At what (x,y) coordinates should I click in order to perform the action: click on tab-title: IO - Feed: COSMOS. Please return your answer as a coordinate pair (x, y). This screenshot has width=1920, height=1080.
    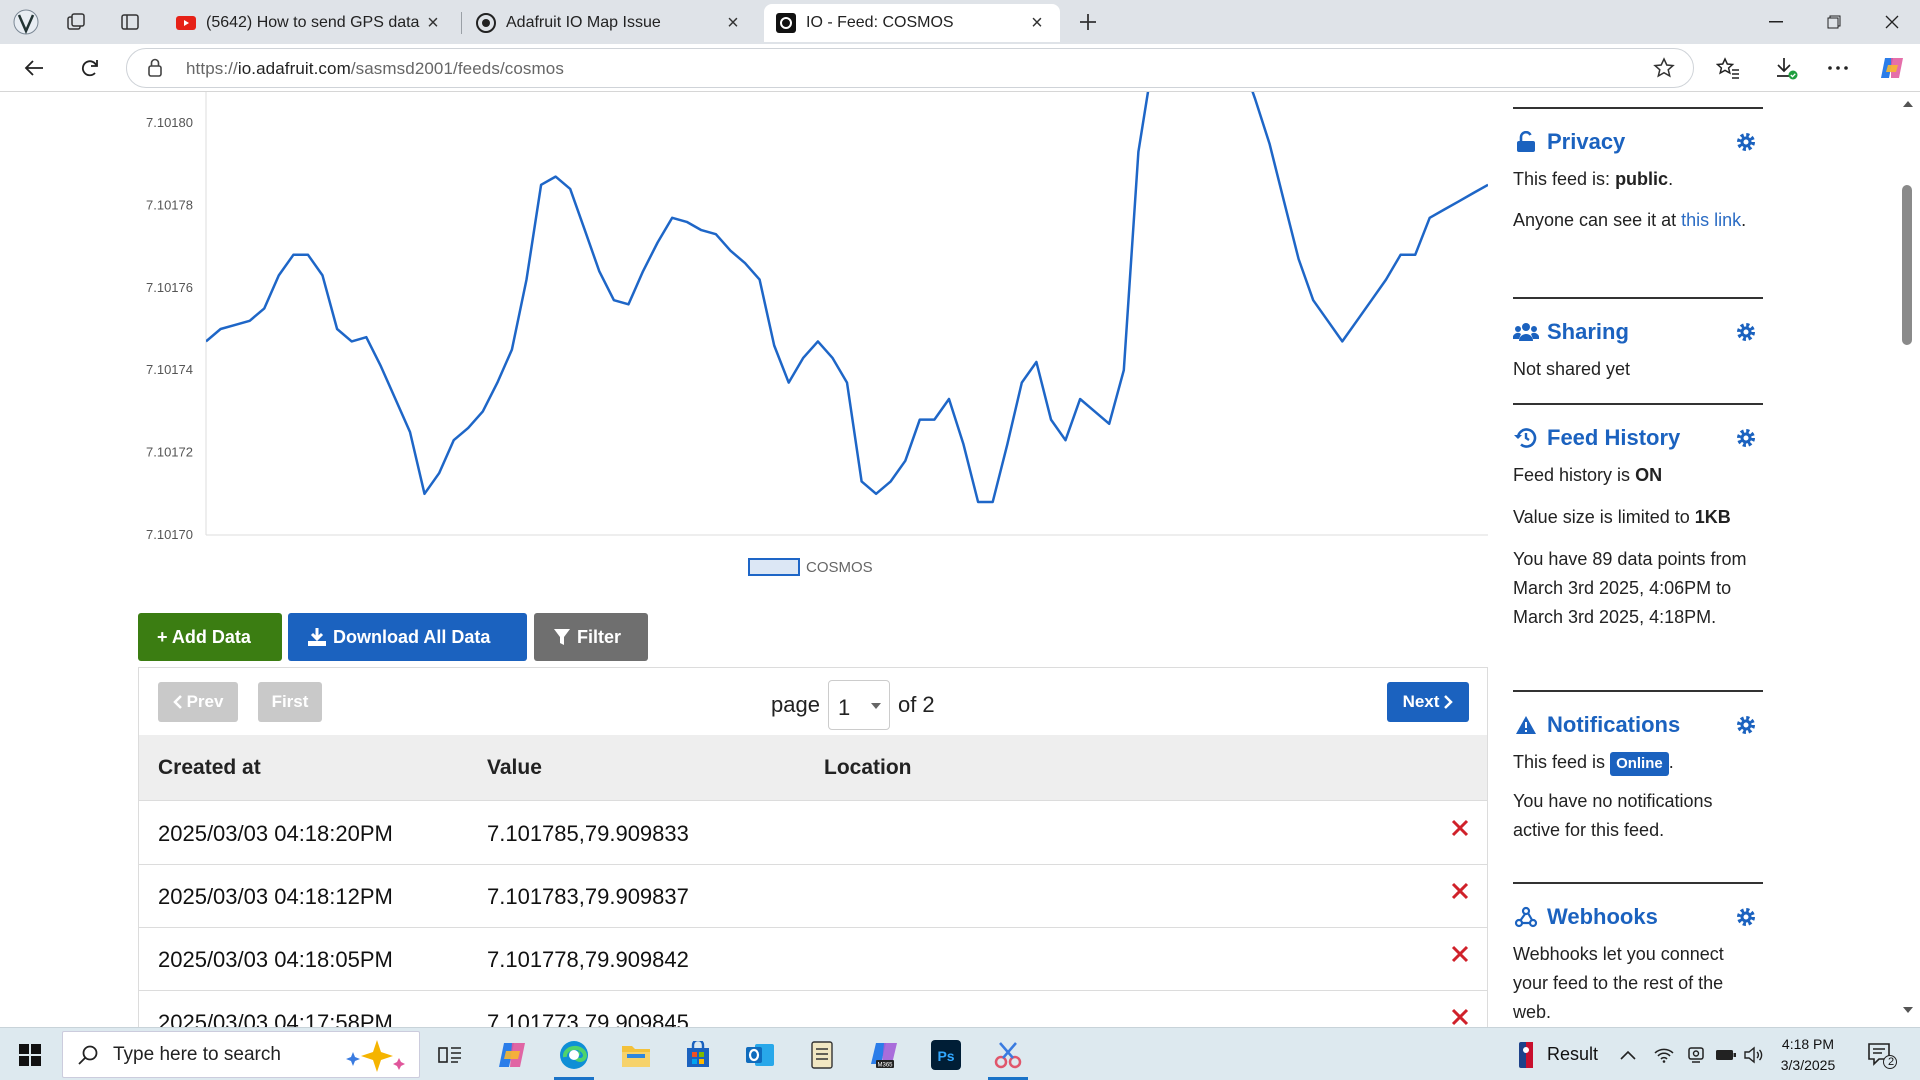
    Looking at the image, I should click on (880, 22).